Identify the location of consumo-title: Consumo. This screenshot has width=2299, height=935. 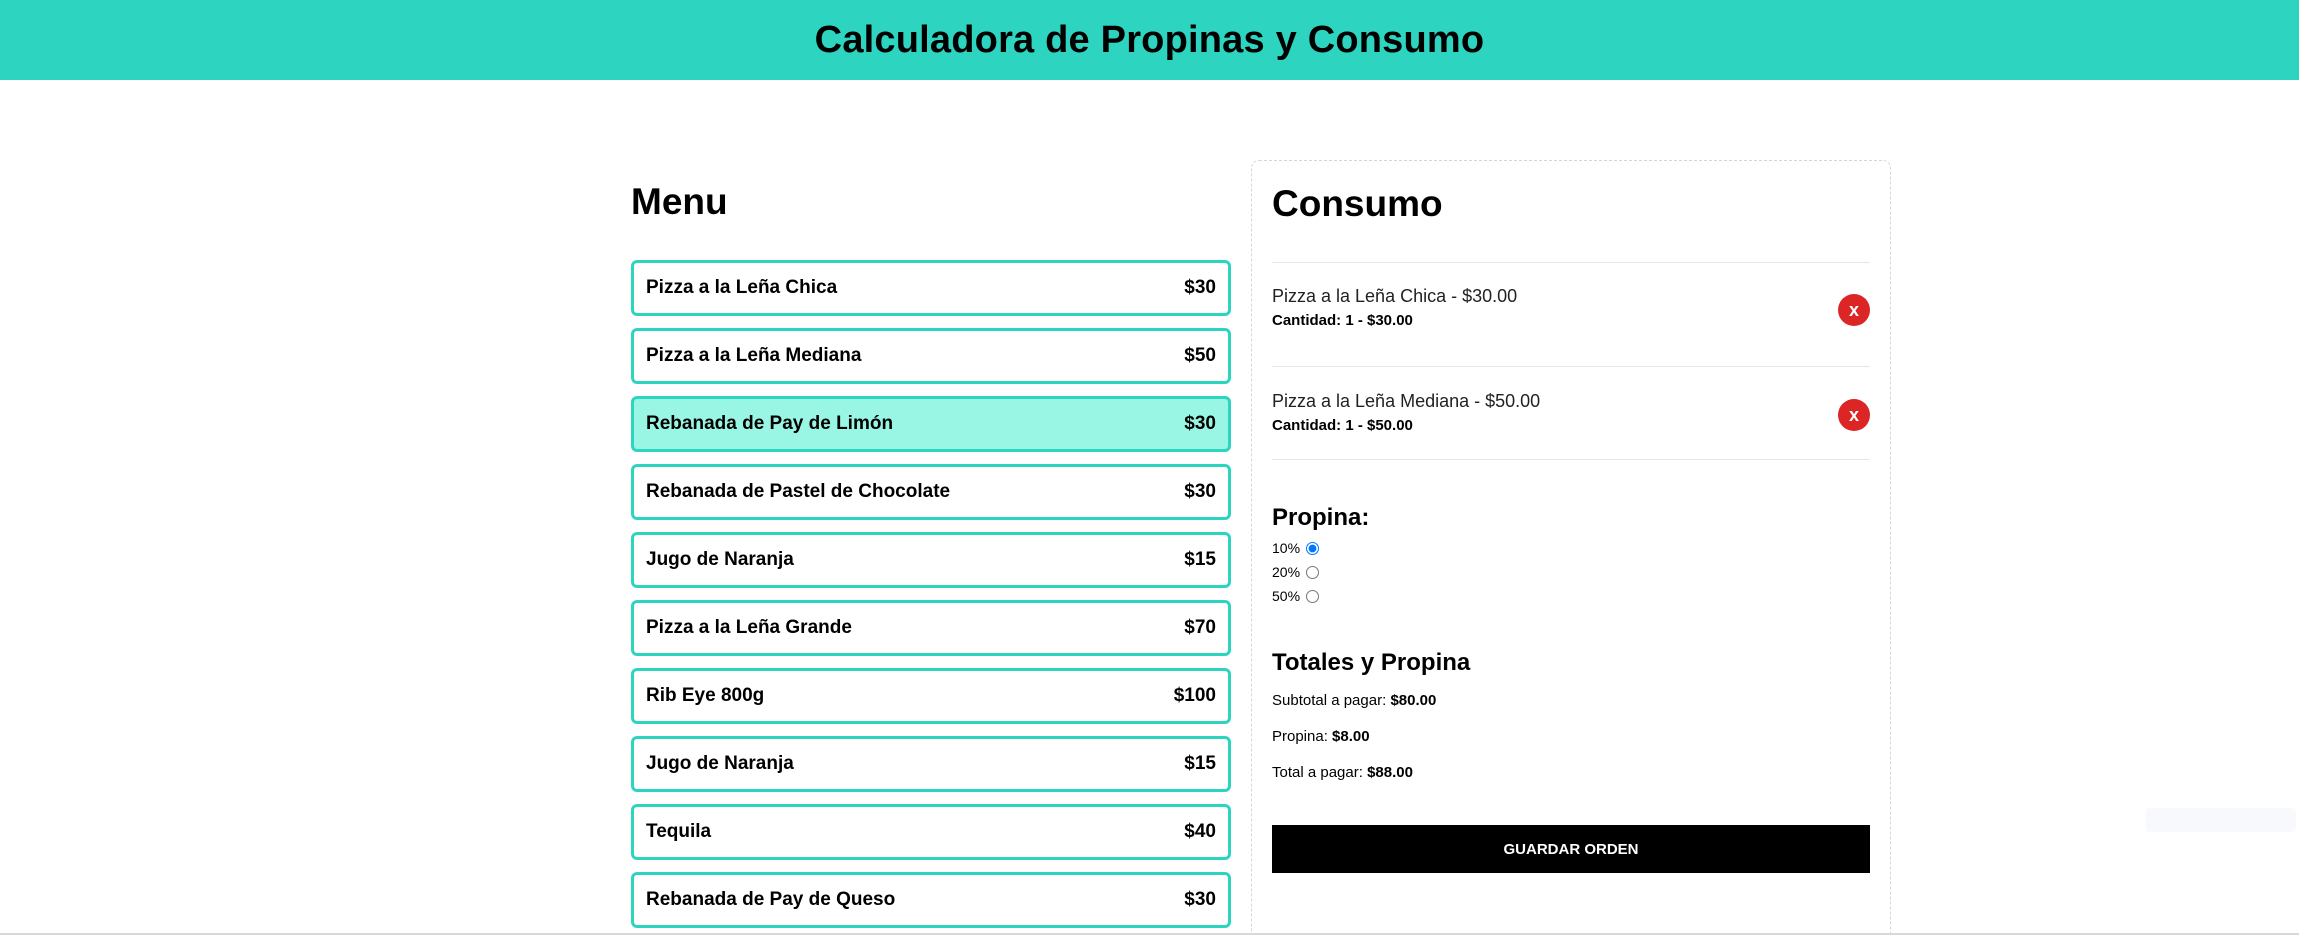
(1357, 203).